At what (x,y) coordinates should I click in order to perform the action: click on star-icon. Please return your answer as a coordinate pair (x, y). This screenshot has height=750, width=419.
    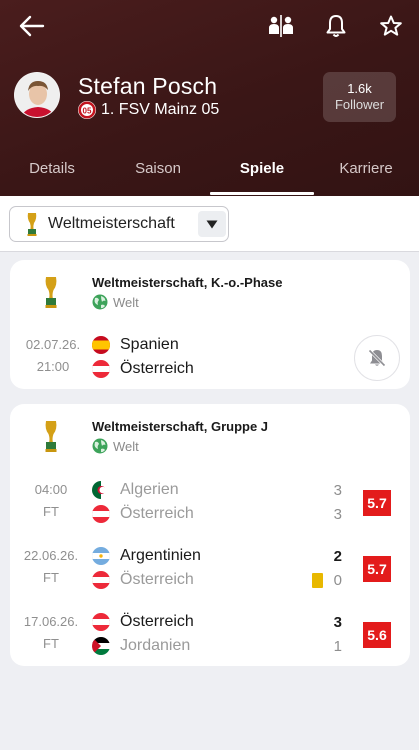
    Looking at the image, I should click on (391, 25).